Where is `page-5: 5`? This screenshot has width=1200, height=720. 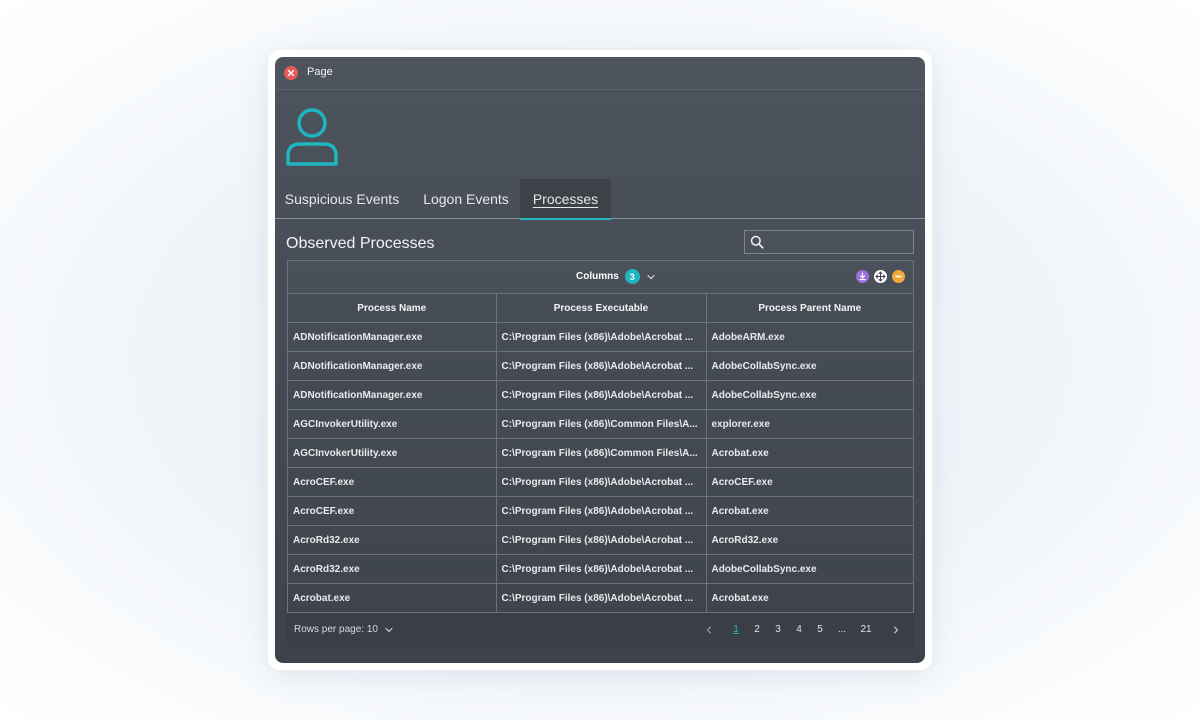
page-5: 5 is located at coordinates (820, 629).